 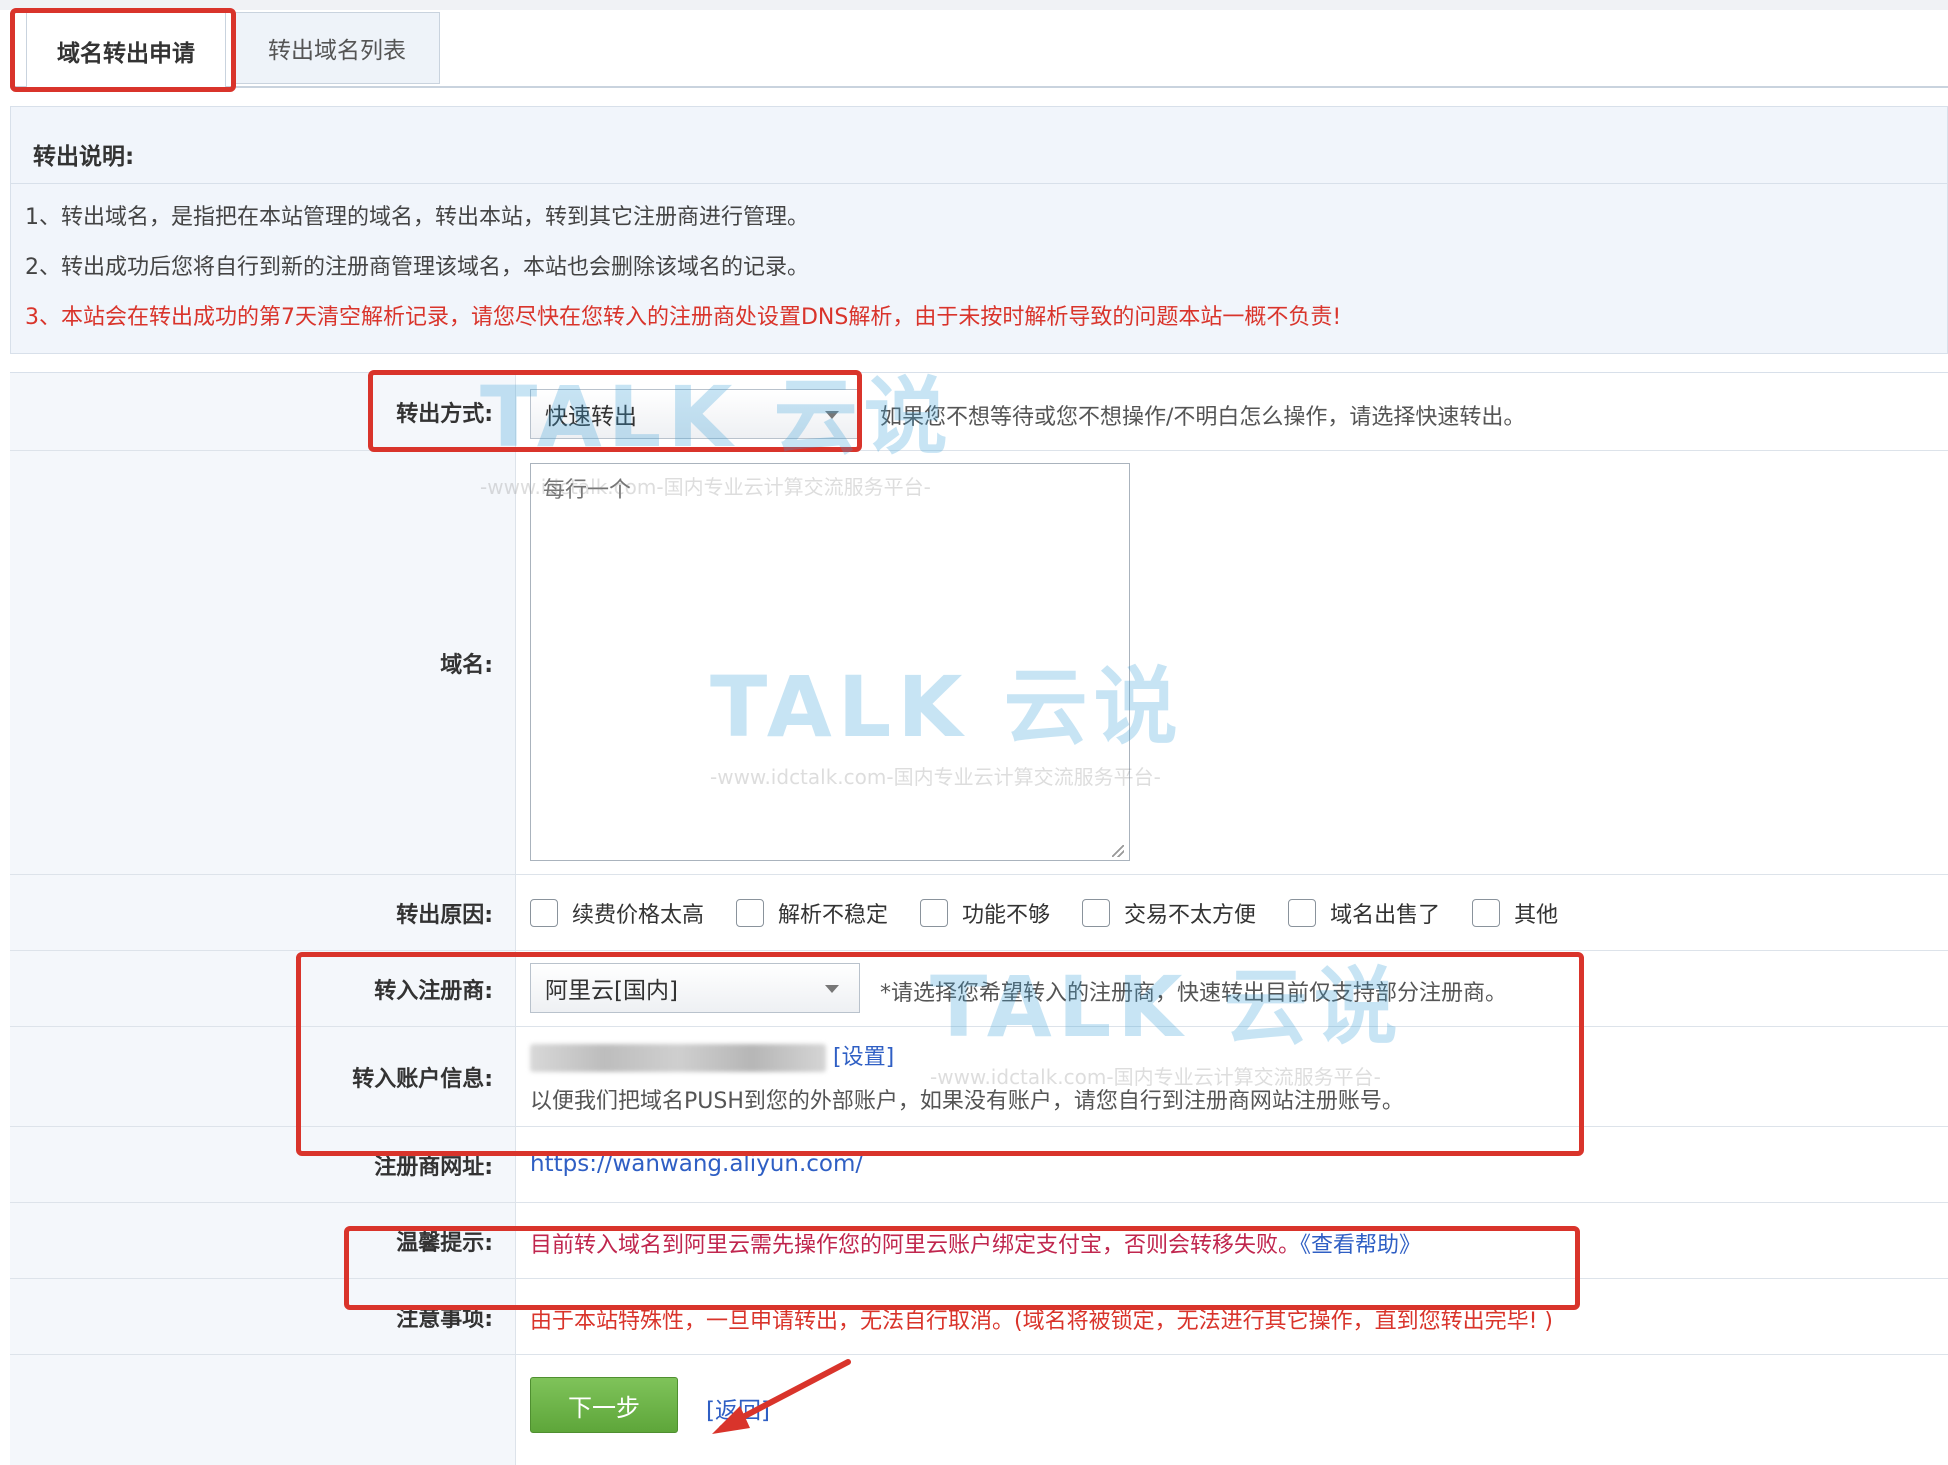 I want to click on caution-label: 注意事项:, so click(x=263, y=1316).